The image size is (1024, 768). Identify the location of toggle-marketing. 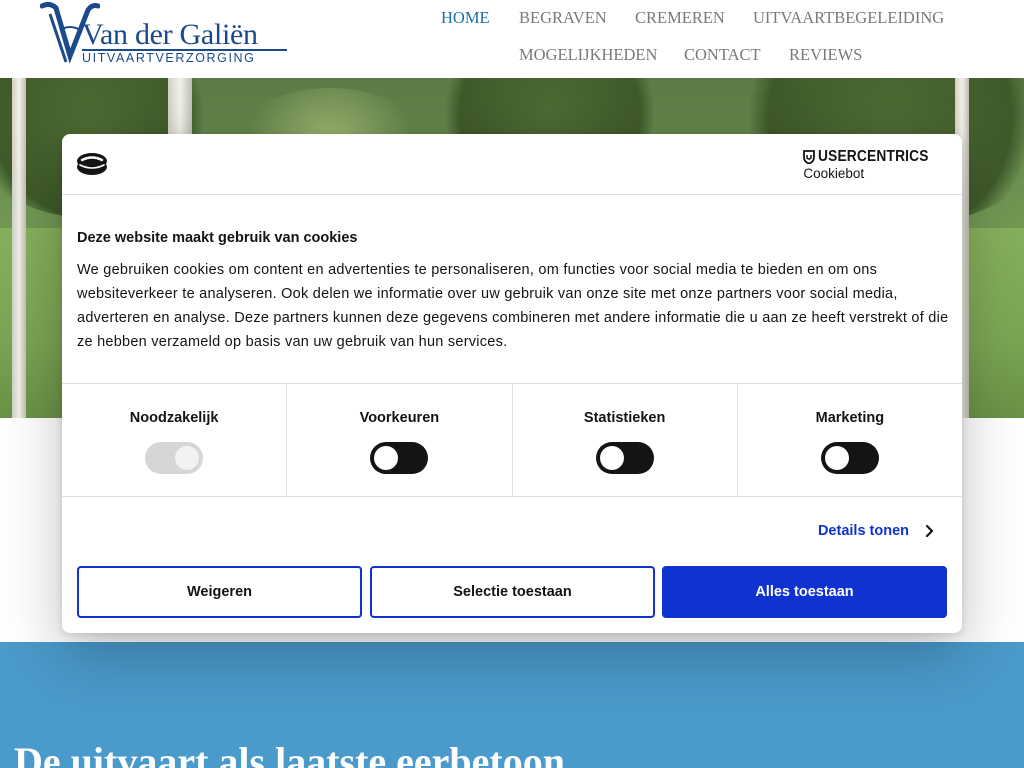
(849, 458).